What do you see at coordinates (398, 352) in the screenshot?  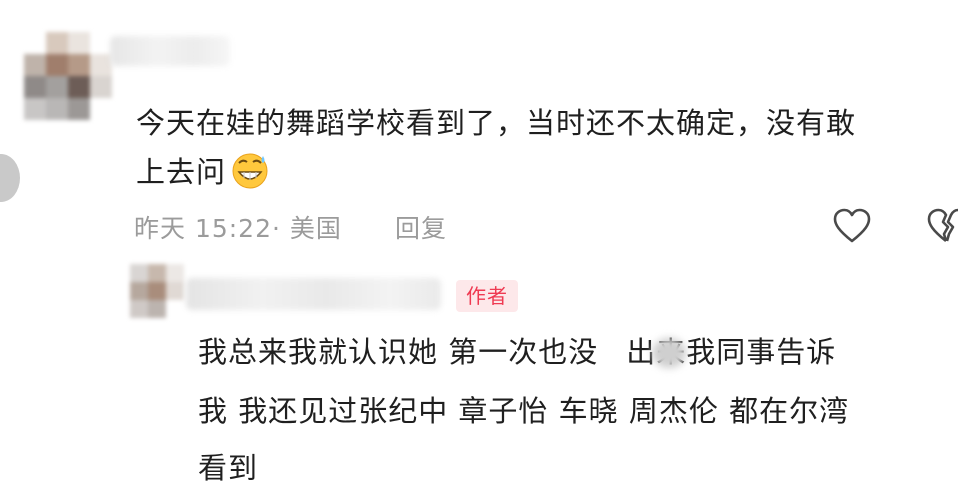 I see `reply-text-segment: 我总来我就认识她 第一次也没` at bounding box center [398, 352].